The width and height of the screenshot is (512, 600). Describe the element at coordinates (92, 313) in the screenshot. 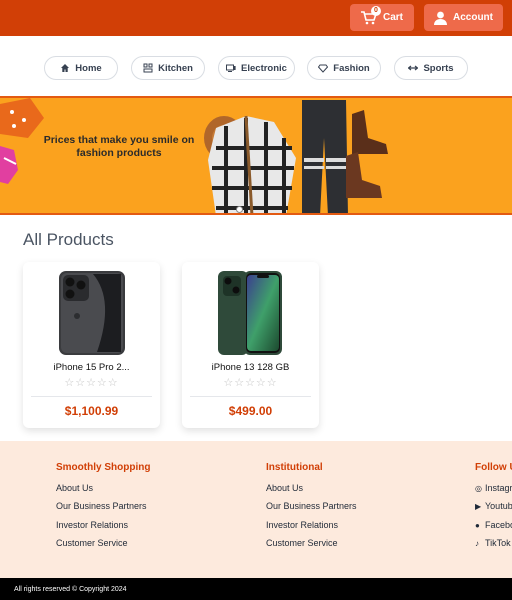

I see `product-image-iphone-15-pro` at that location.